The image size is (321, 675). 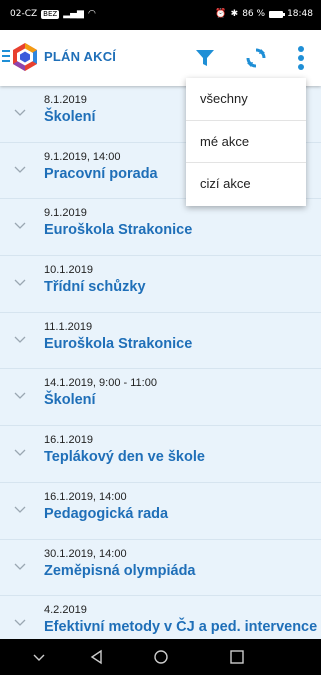 I want to click on carrier-label: 02-CZ, so click(x=24, y=14).